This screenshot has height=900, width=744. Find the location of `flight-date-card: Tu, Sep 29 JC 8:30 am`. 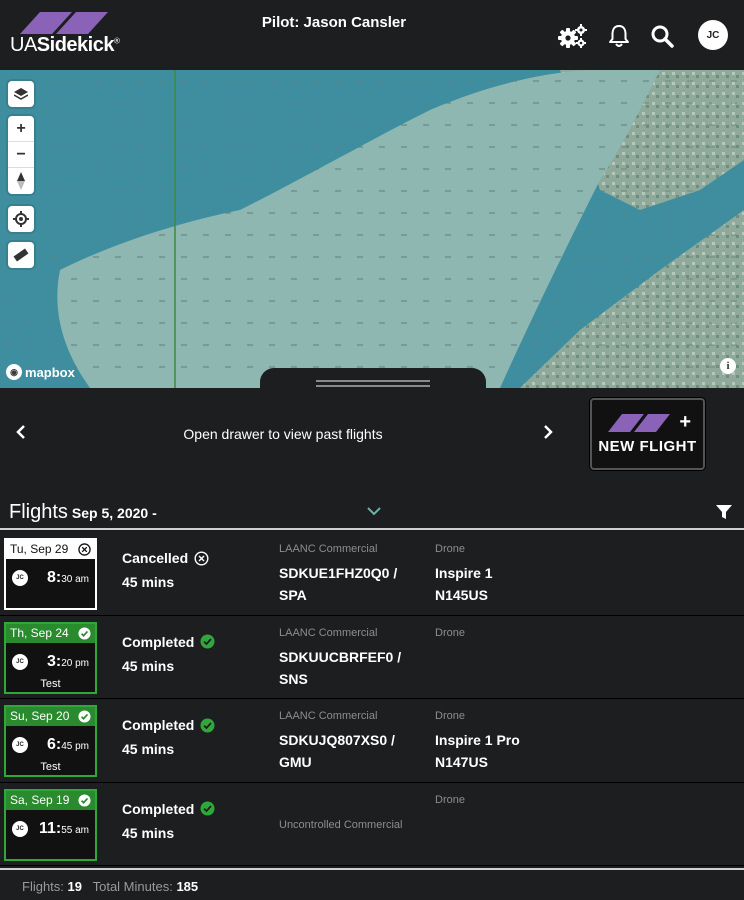

flight-date-card: Tu, Sep 29 JC 8:30 am is located at coordinates (50, 574).